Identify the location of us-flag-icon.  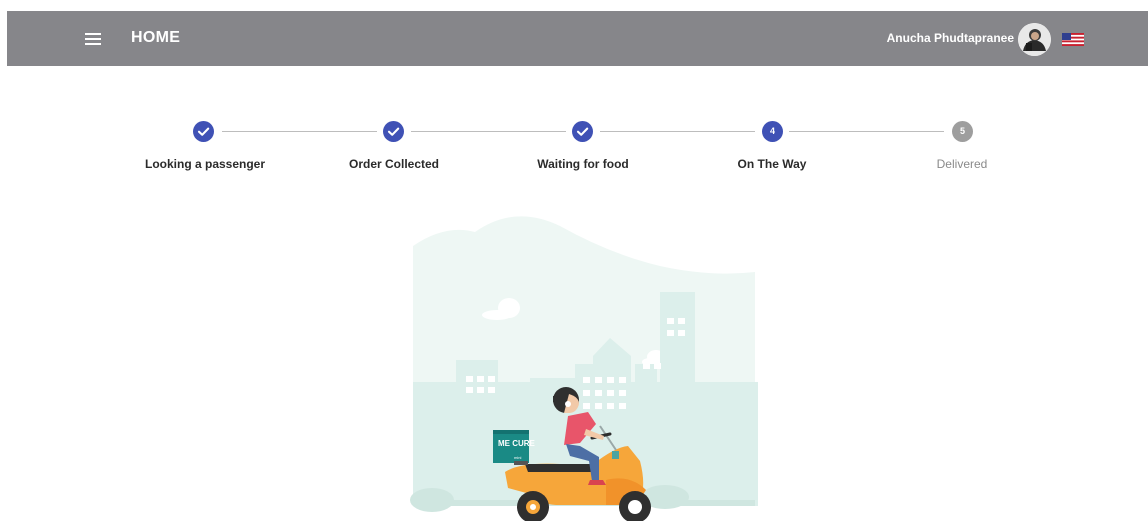
(1073, 39).